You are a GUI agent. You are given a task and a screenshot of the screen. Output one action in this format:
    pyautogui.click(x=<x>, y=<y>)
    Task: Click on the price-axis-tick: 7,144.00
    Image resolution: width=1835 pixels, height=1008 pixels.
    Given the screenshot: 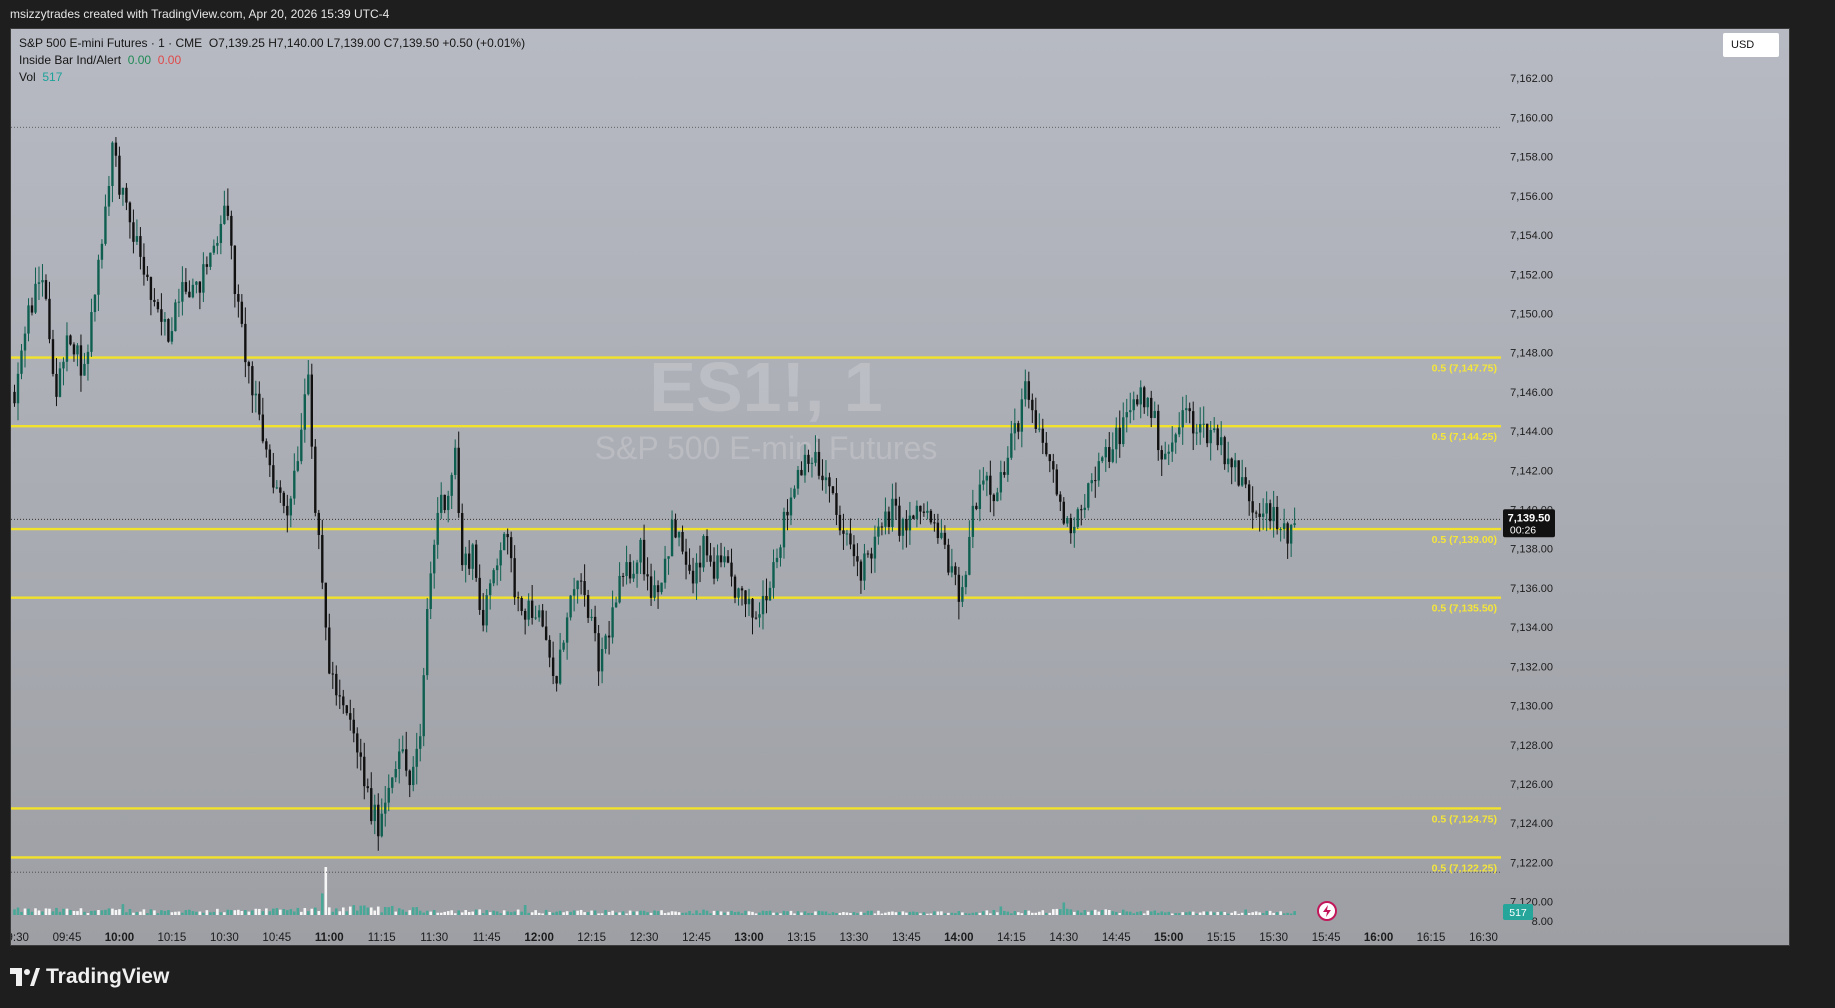 What is the action you would take?
    pyautogui.click(x=1531, y=432)
    